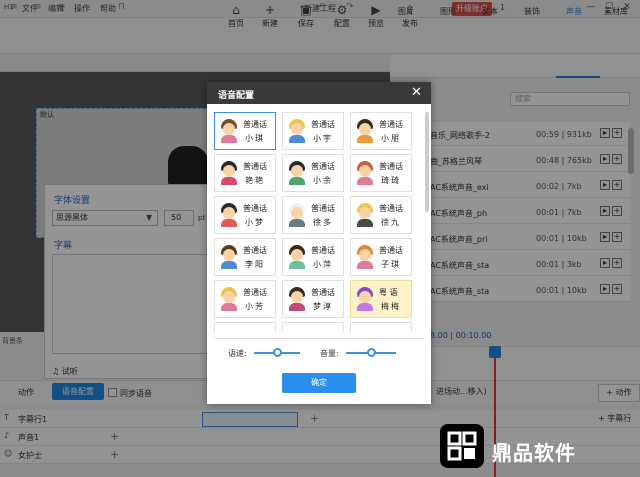 This screenshot has height=477, width=640. What do you see at coordinates (255, 264) in the screenshot?
I see `voice-name: 李阳` at bounding box center [255, 264].